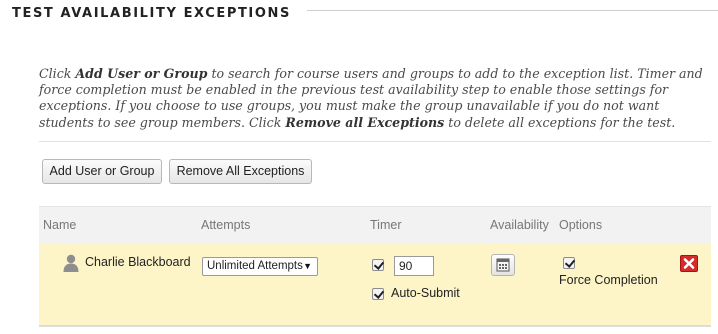 The width and height of the screenshot is (718, 334). Describe the element at coordinates (226, 225) in the screenshot. I see `column-header-attempts: Attempts` at that location.